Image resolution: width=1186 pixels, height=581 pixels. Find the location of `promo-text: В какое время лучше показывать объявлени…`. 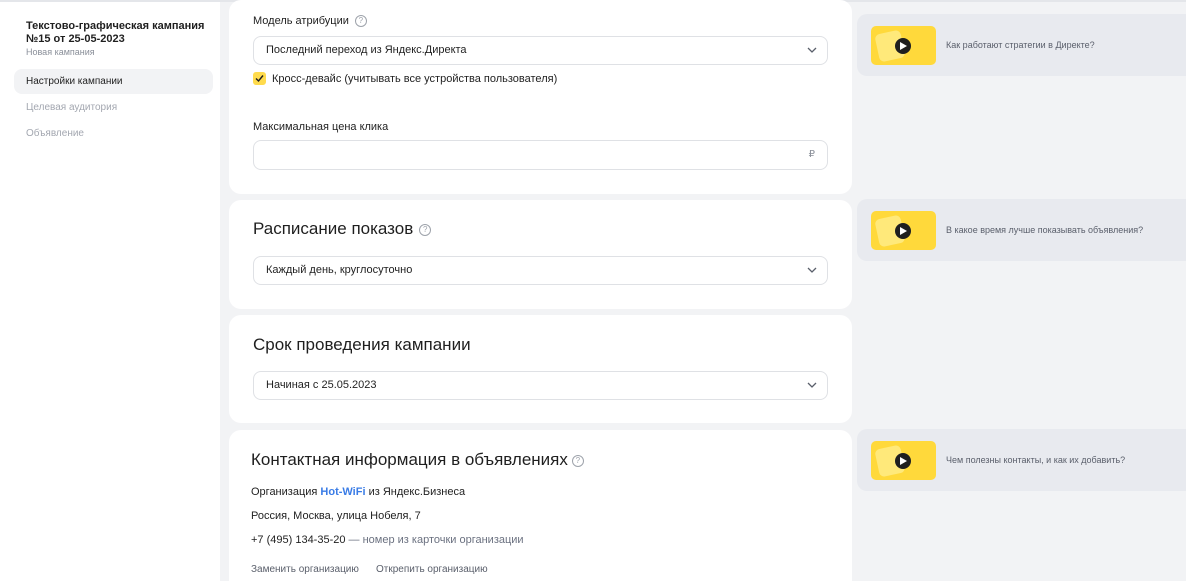

promo-text: В какое время лучше показывать объявлени… is located at coordinates (1045, 230).